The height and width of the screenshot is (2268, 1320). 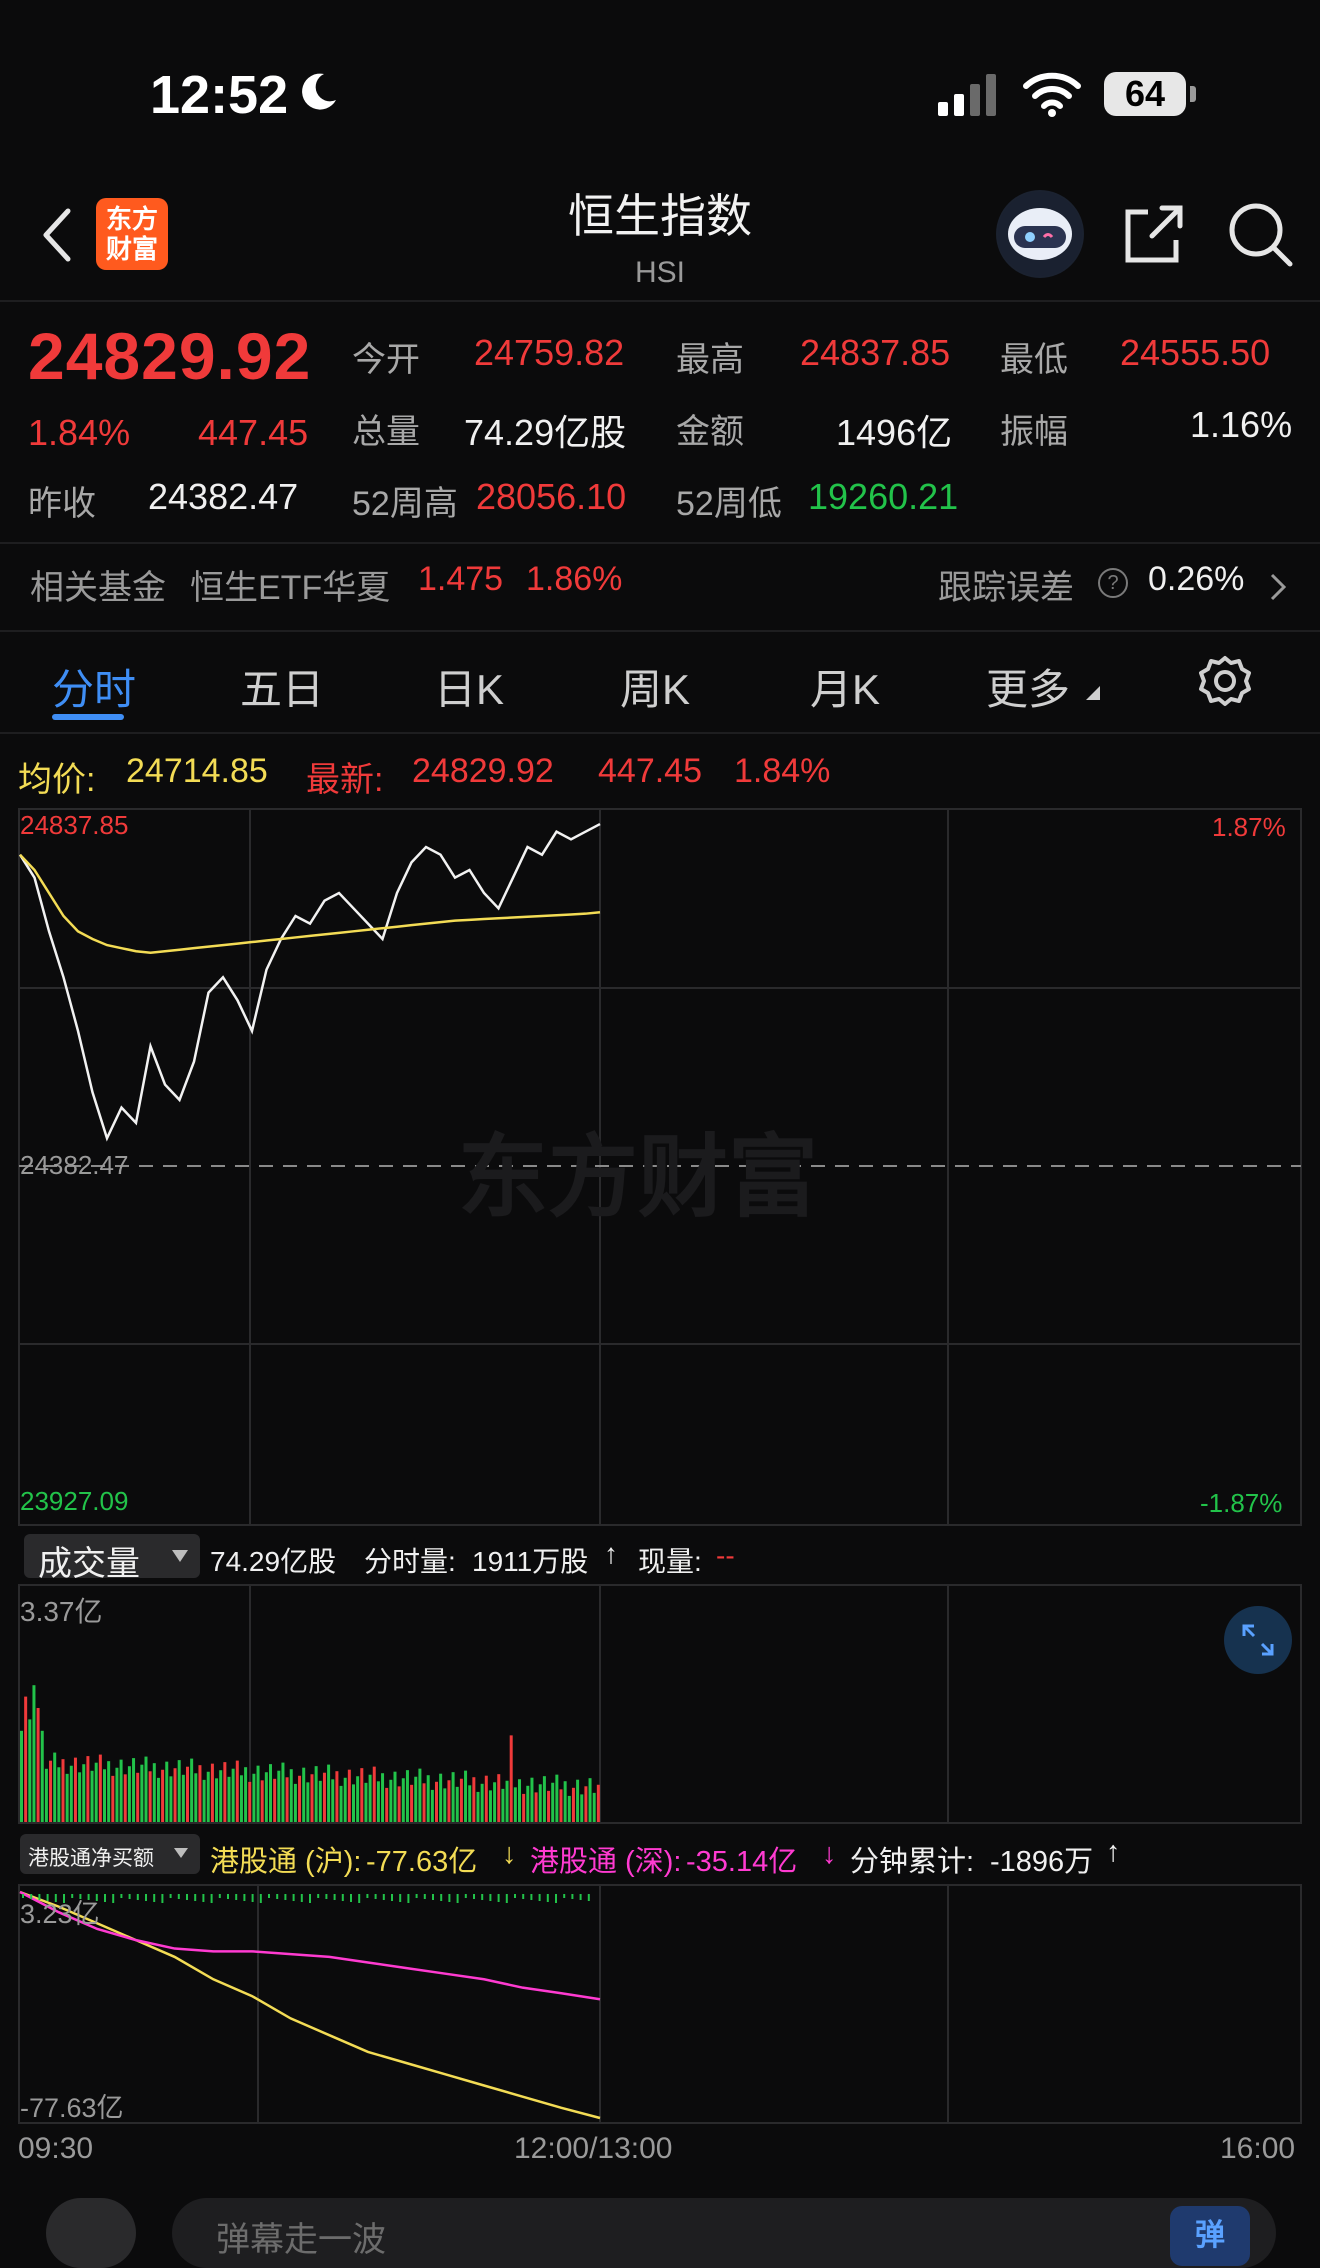 I want to click on chart-mid-left-label: 24382.47, so click(x=74, y=1165).